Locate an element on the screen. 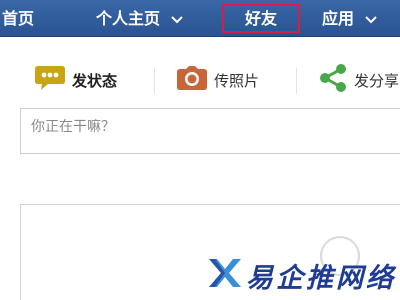  tab-share-label: 发分享 is located at coordinates (377, 80).